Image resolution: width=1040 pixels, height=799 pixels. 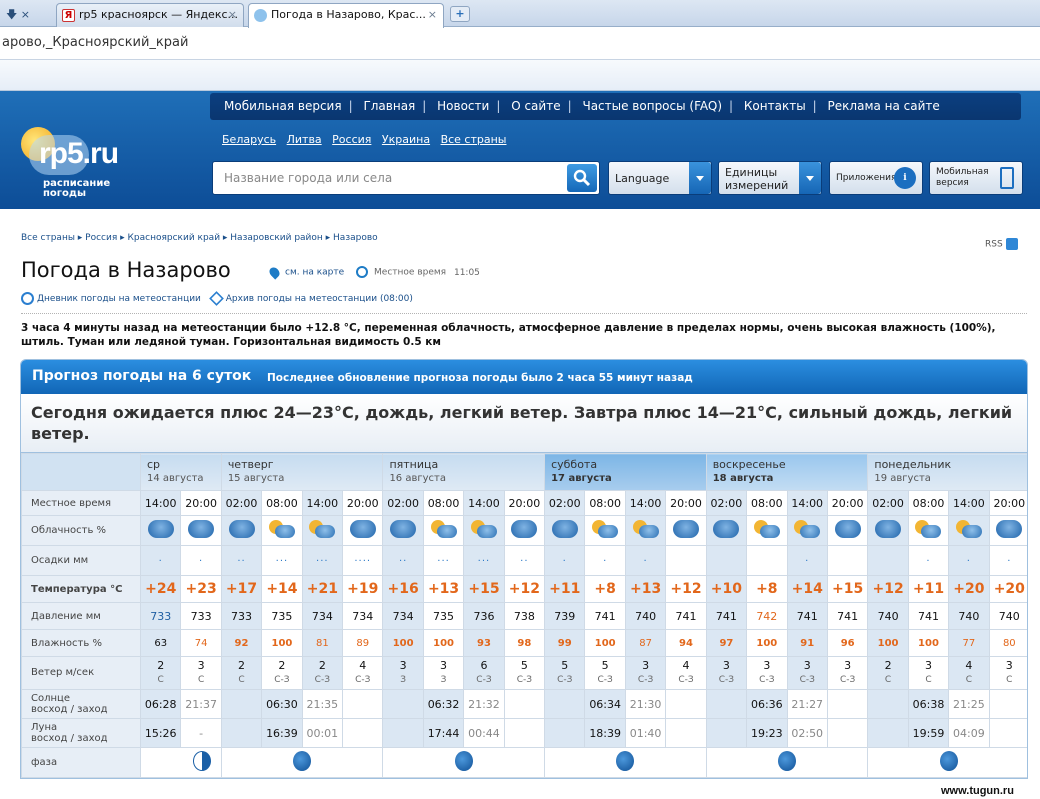 What do you see at coordinates (520, 44) in the screenshot?
I see `address-bar: арово,_Красноярский_край` at bounding box center [520, 44].